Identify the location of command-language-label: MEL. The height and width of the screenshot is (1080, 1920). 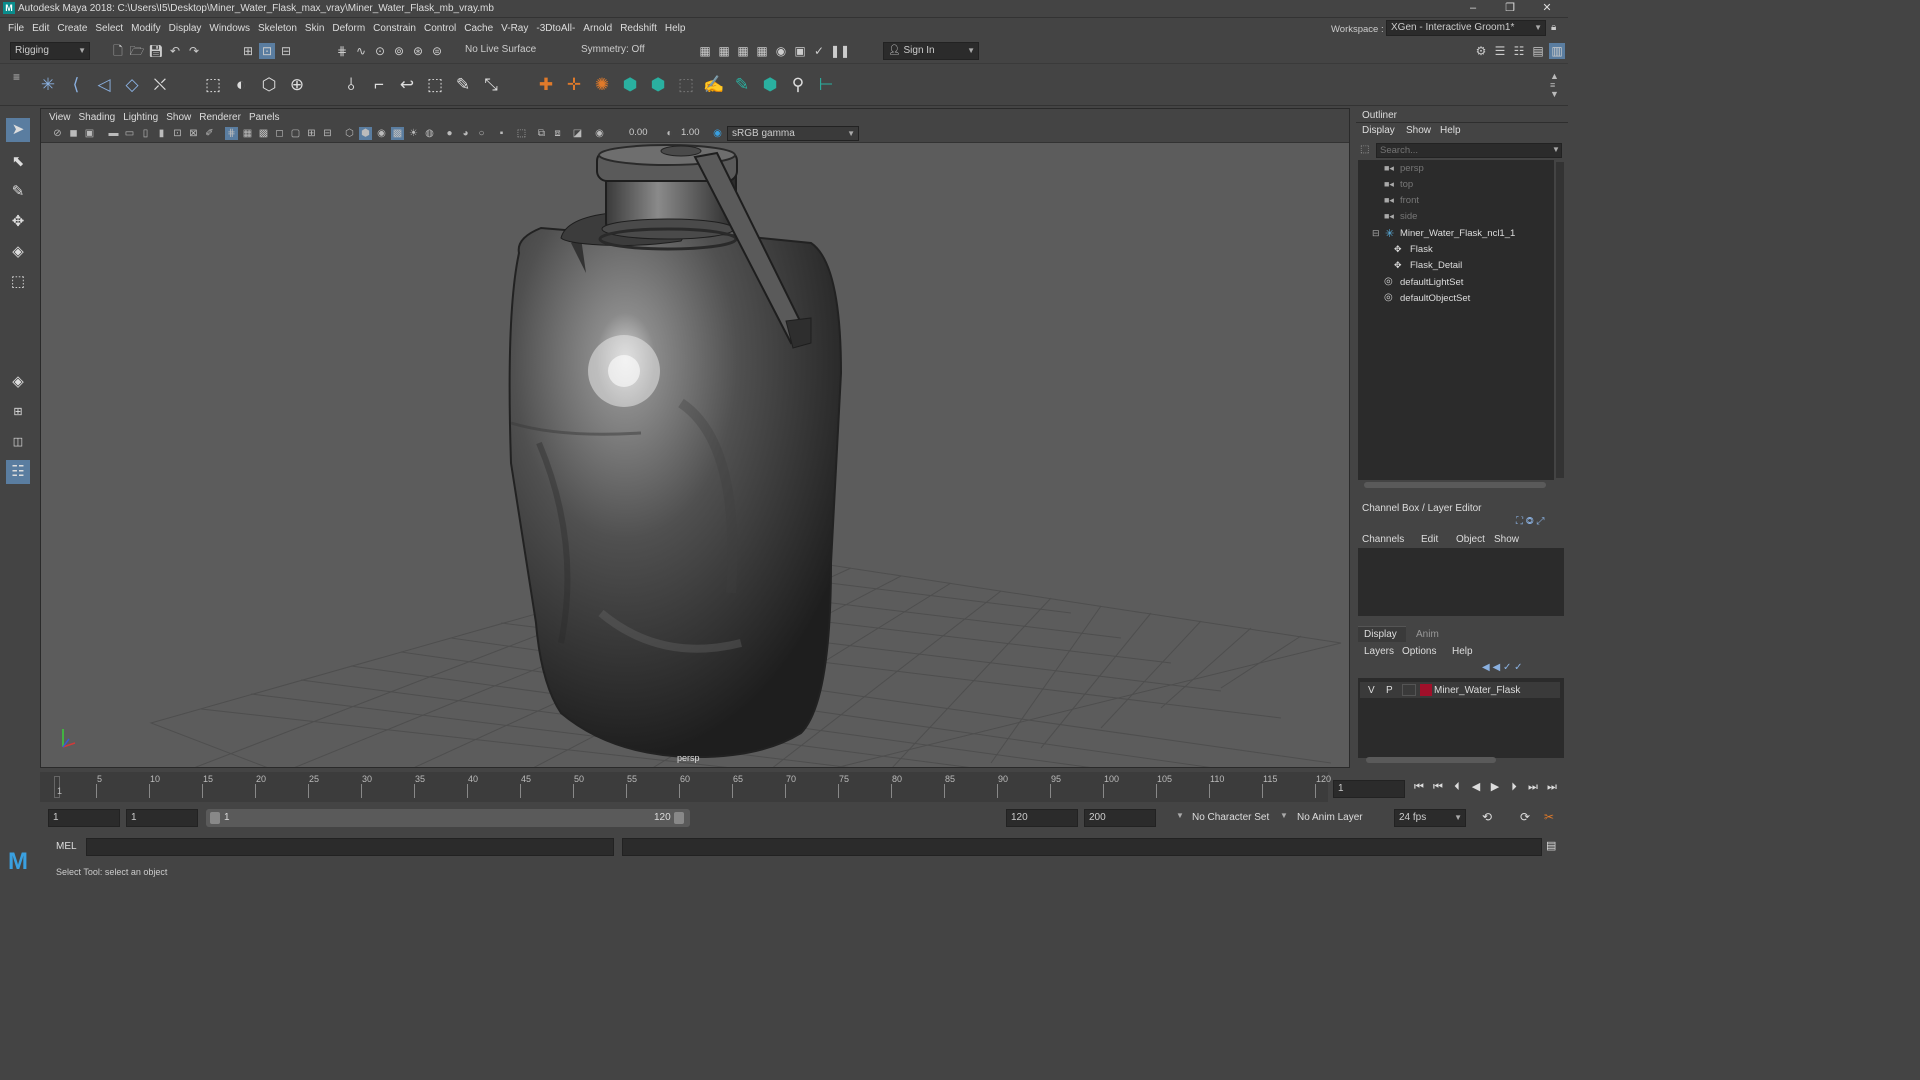
(66, 846).